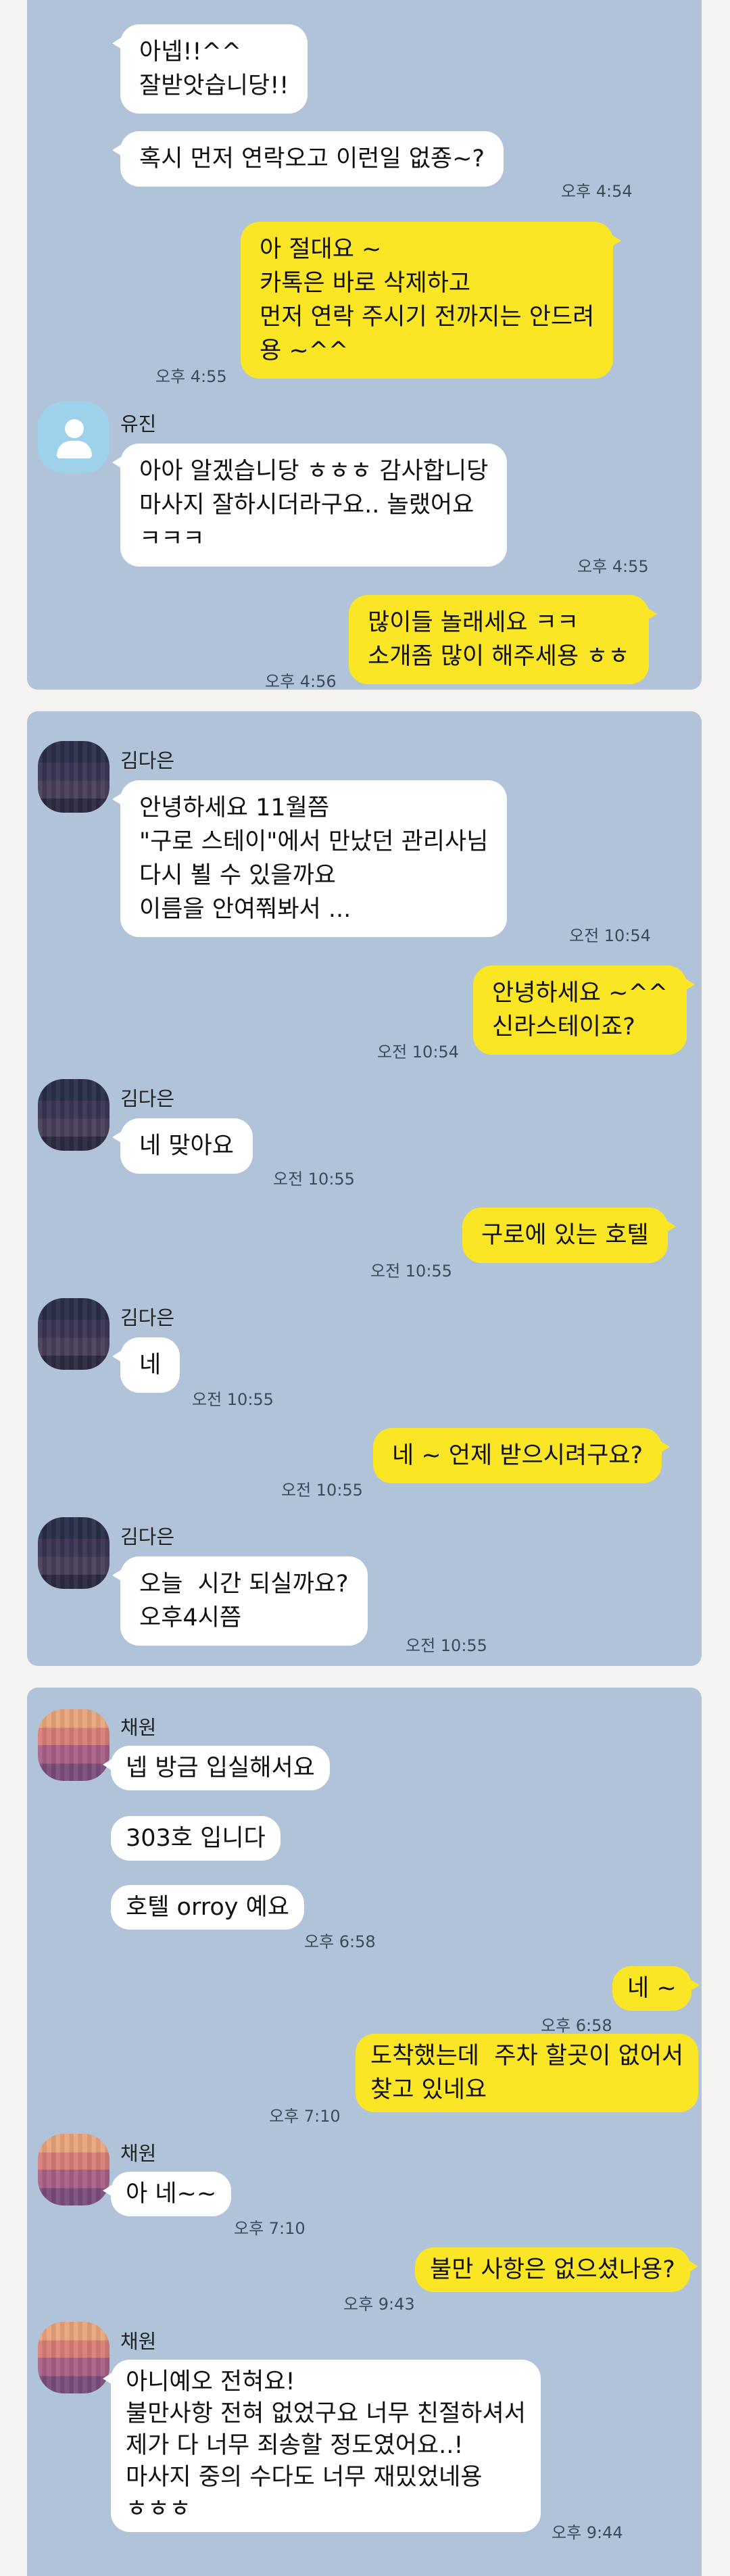  I want to click on message-bubble-outgoing: 안녕하세요 ~^^ 신라스테이죠?, so click(584, 1010).